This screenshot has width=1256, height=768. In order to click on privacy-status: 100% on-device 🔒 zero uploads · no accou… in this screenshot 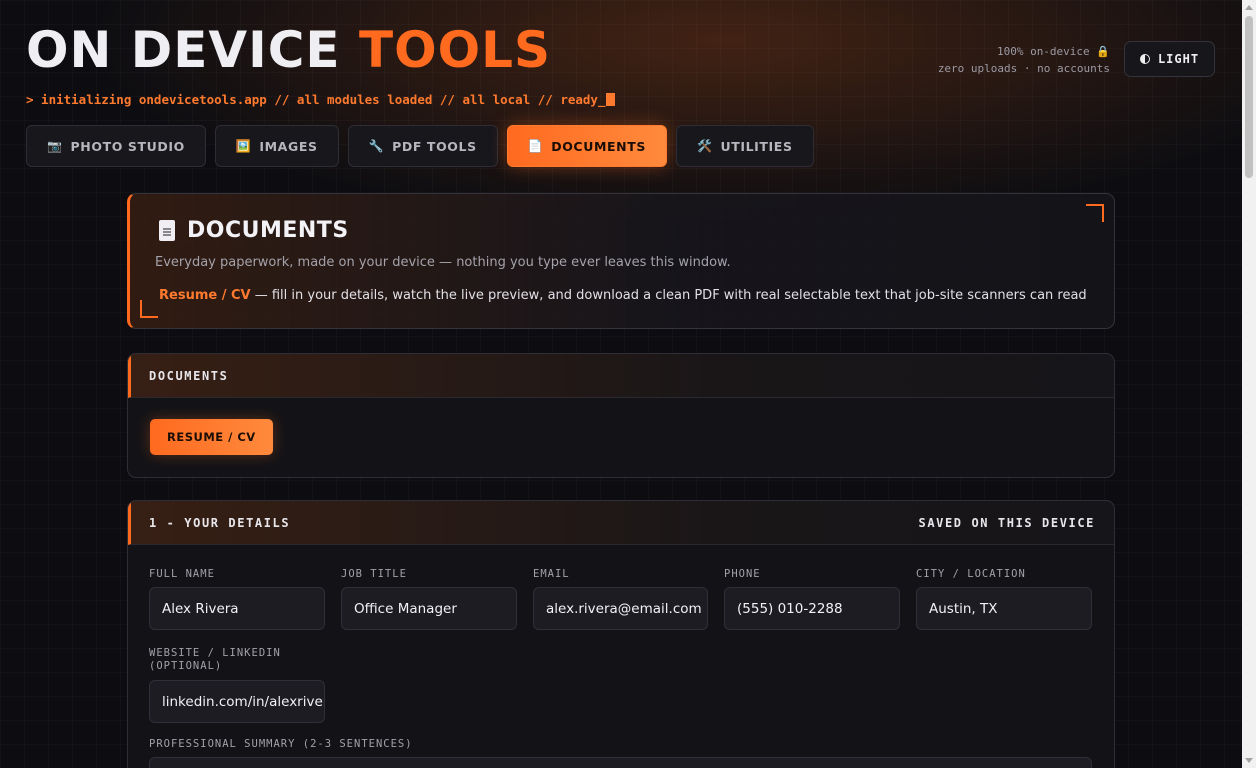, I will do `click(1024, 60)`.